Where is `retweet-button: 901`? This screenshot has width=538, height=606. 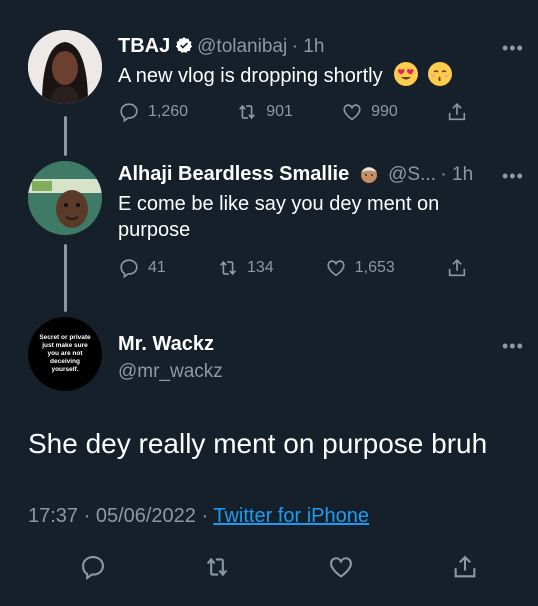
retweet-button: 901 is located at coordinates (264, 112).